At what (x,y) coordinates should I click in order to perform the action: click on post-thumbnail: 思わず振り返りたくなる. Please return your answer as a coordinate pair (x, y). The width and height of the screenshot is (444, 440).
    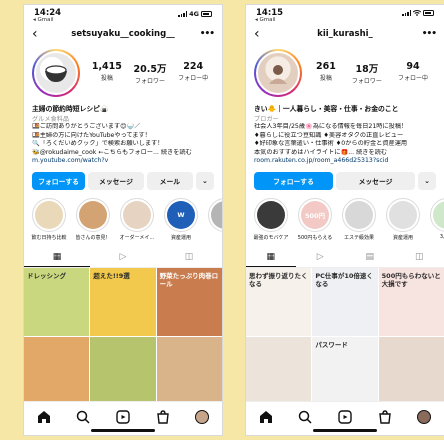
    Looking at the image, I should click on (279, 301).